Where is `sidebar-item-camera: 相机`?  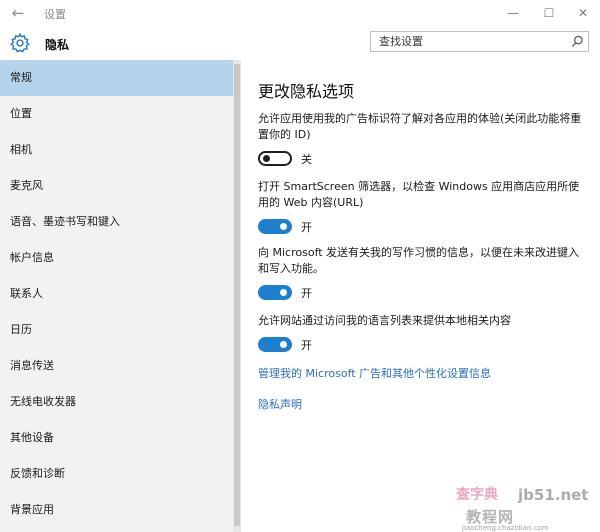 sidebar-item-camera: 相机 is located at coordinates (116, 150).